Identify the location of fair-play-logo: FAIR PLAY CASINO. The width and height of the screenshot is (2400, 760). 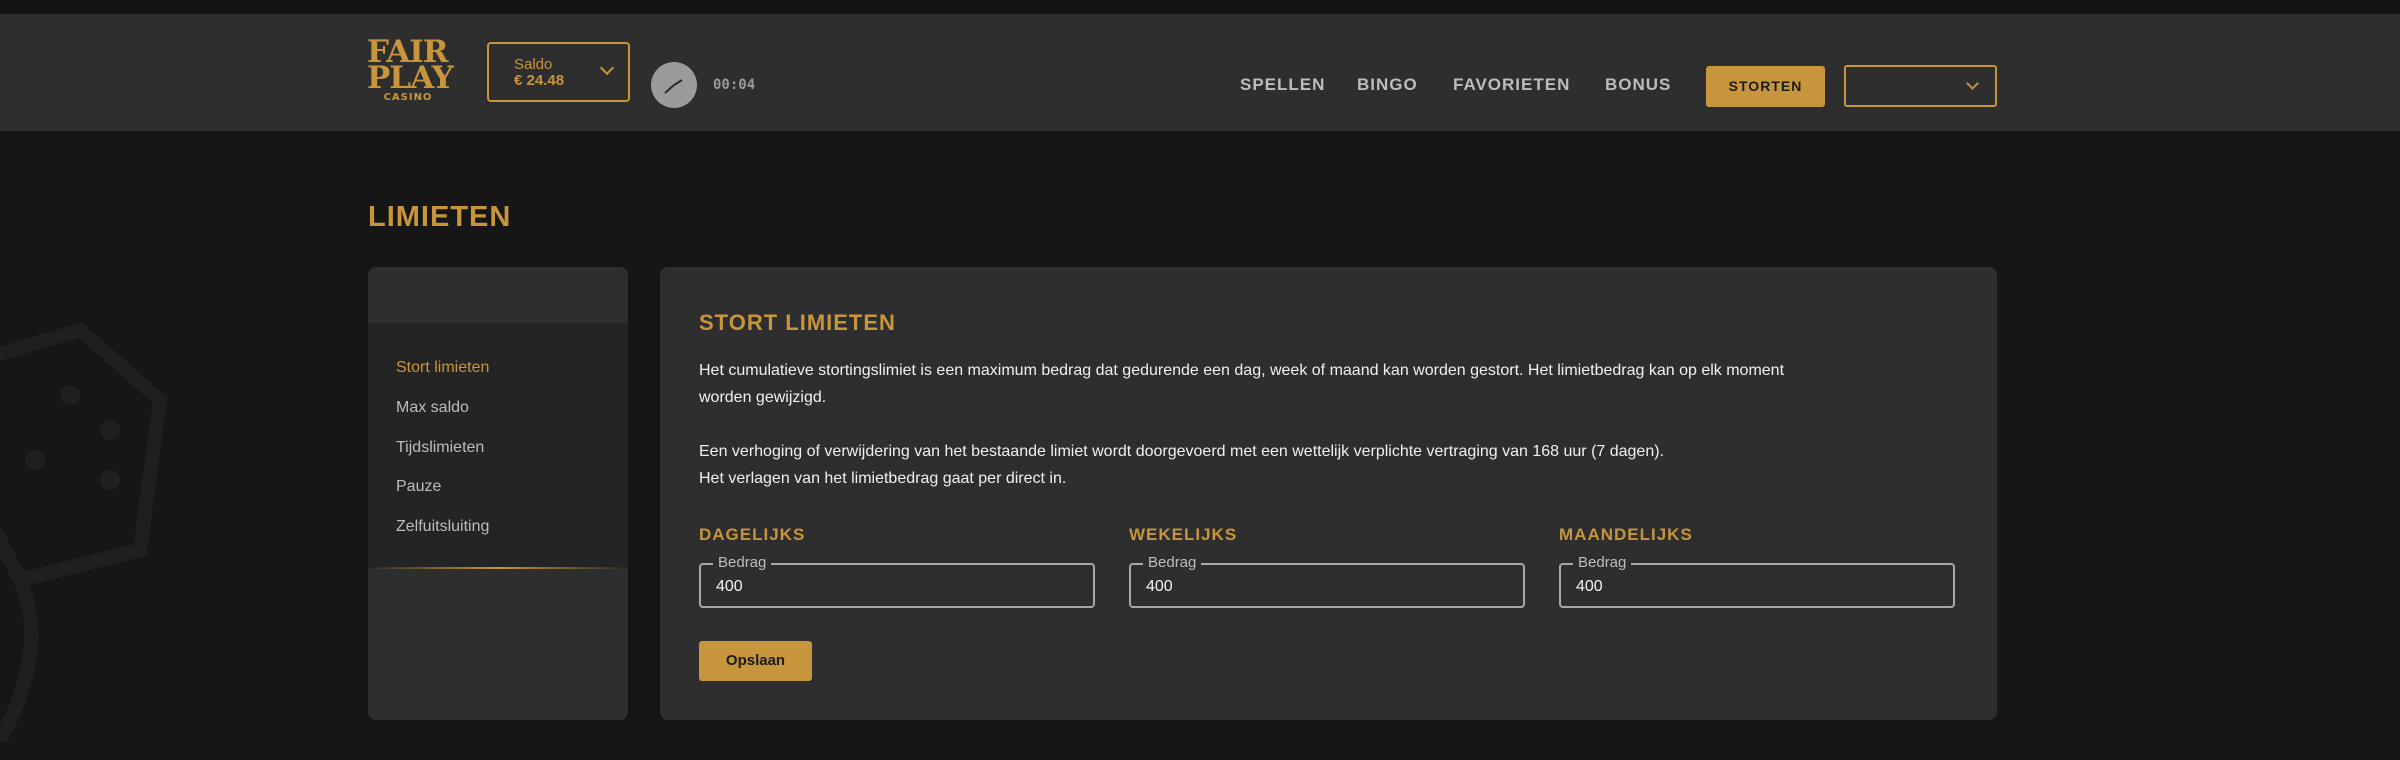
(413, 69).